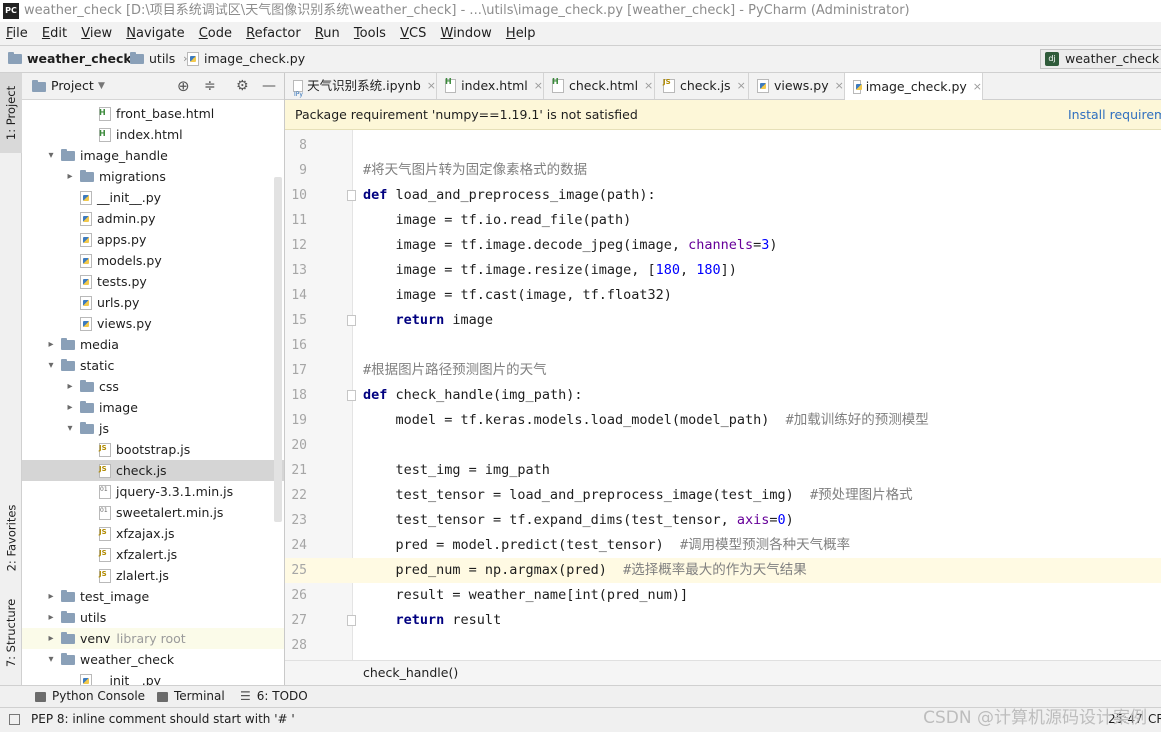 The image size is (1161, 732). What do you see at coordinates (1100, 59) in the screenshot?
I see `run-configuration-select: dj weather_check` at bounding box center [1100, 59].